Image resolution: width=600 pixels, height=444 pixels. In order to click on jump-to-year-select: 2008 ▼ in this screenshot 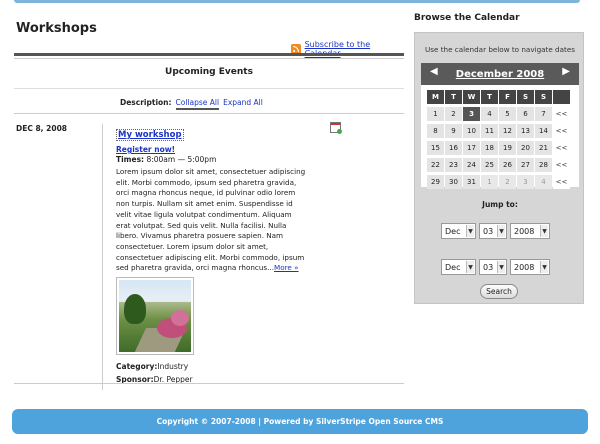, I will do `click(530, 267)`.